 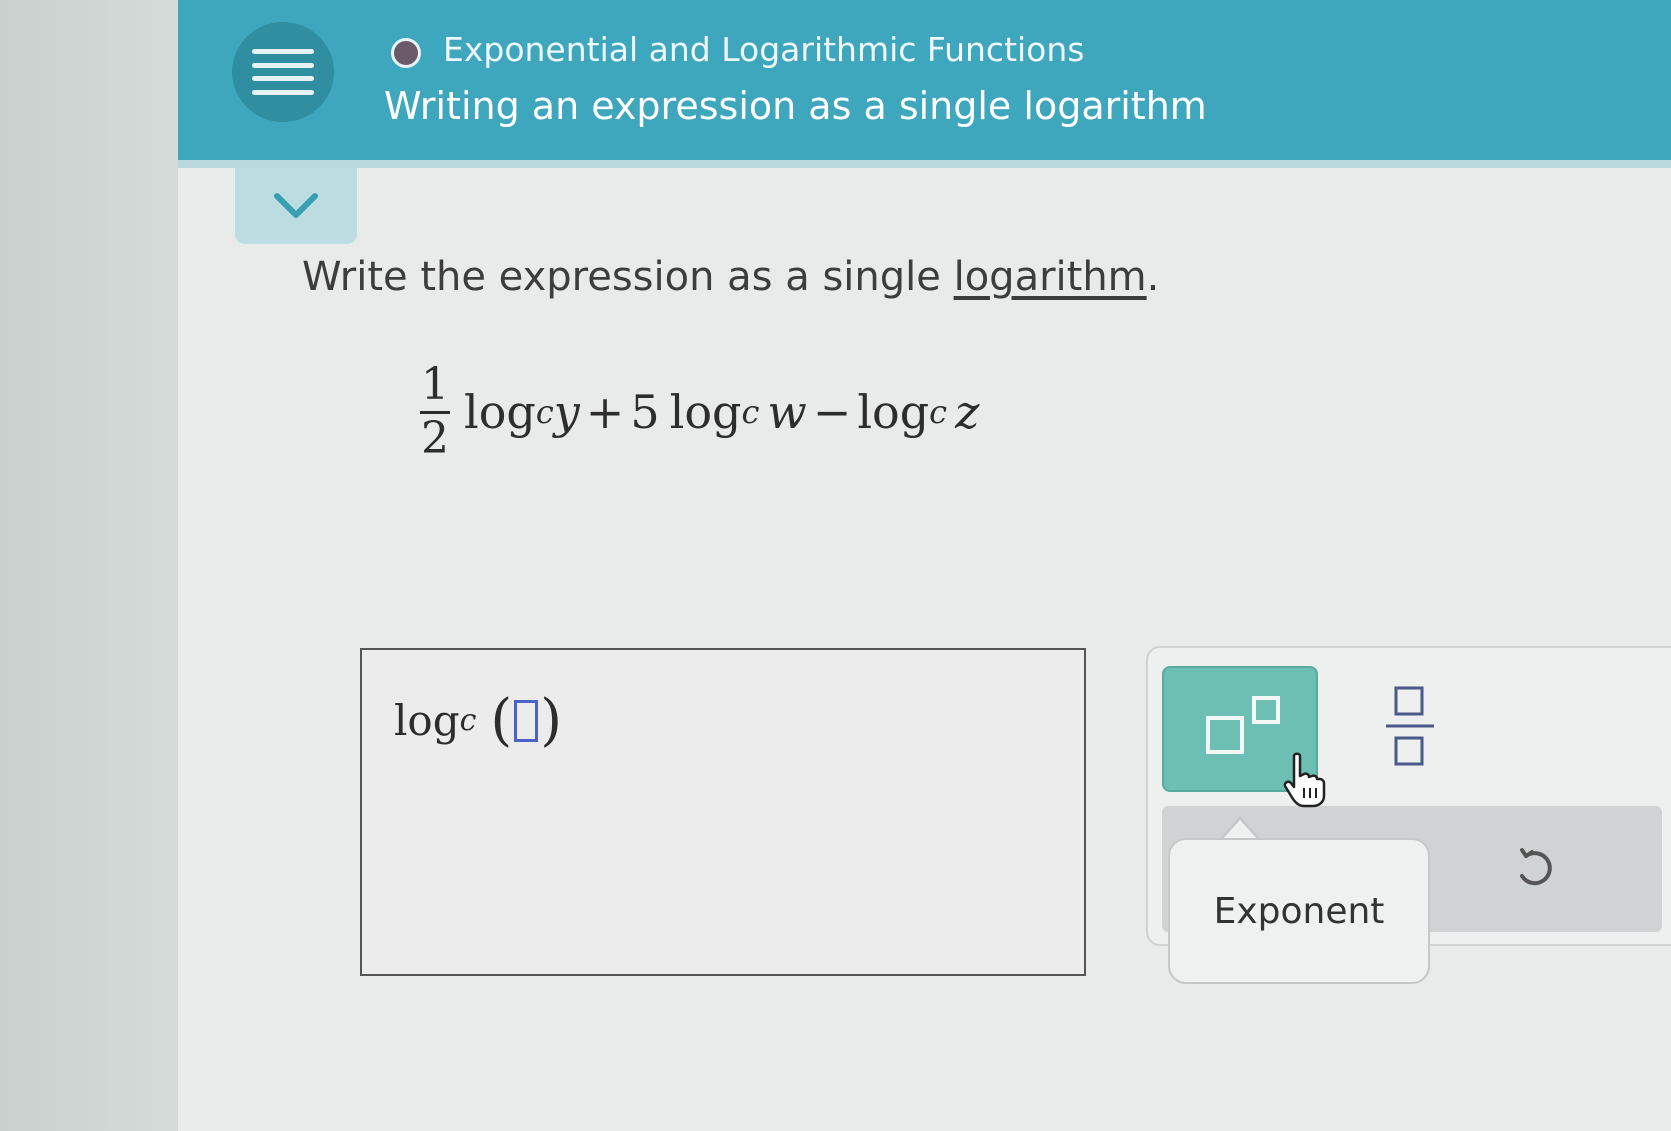 I want to click on answer-log: log, so click(x=427, y=720).